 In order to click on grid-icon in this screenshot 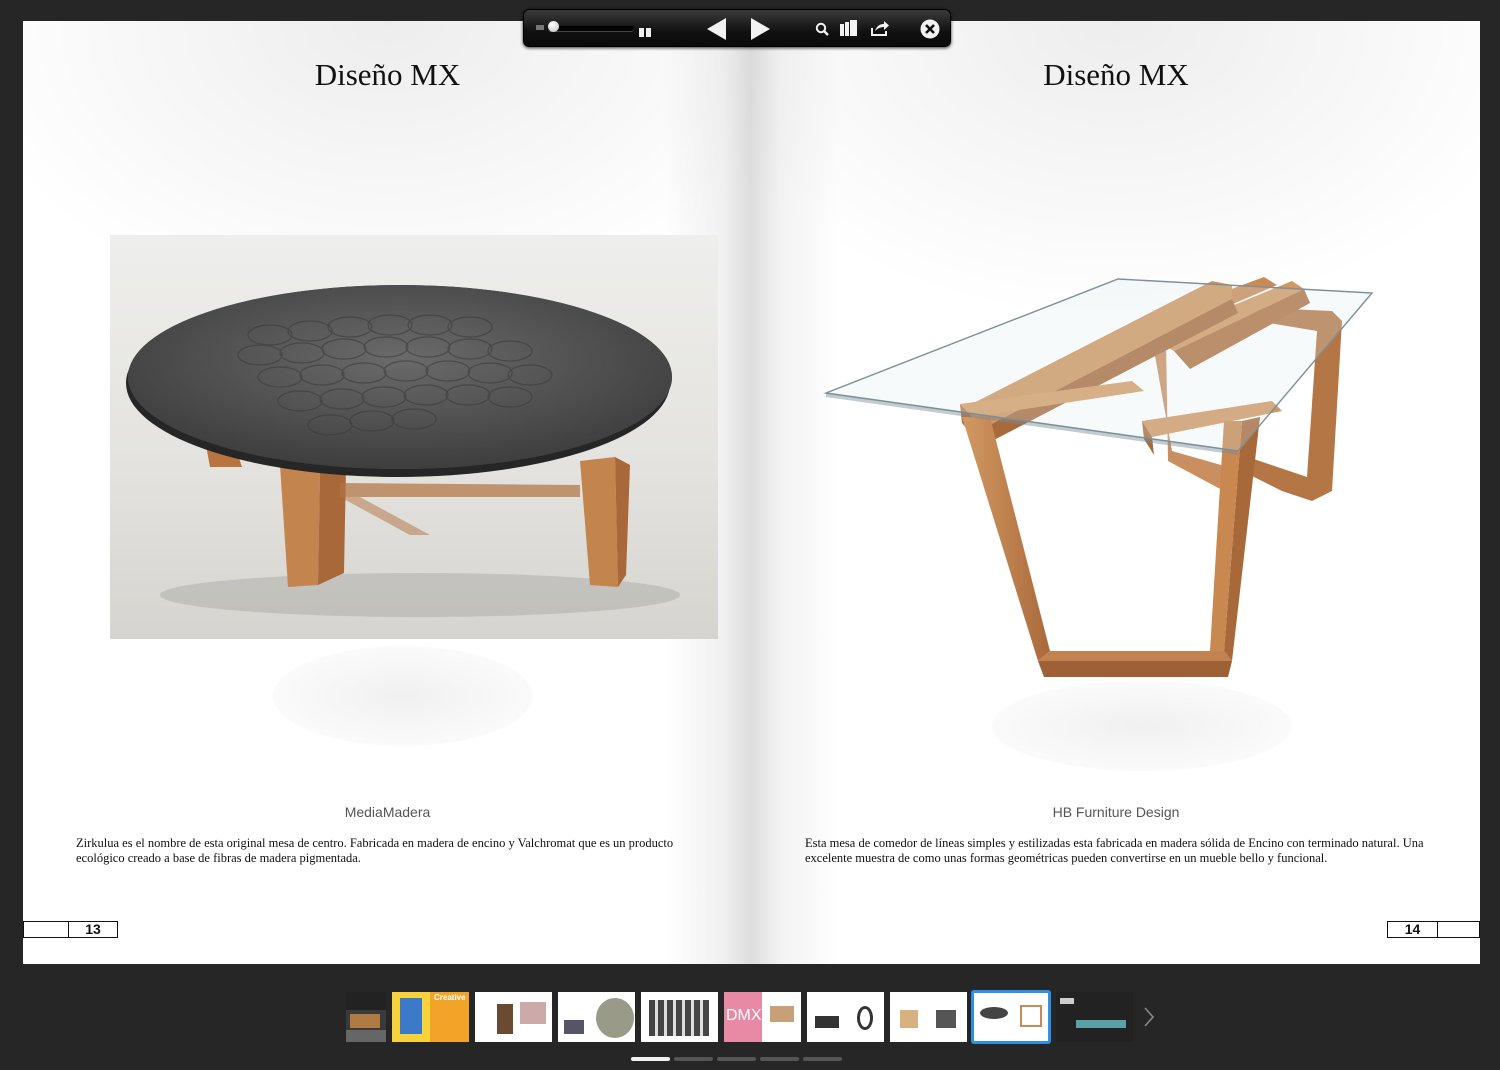, I will do `click(645, 30)`.